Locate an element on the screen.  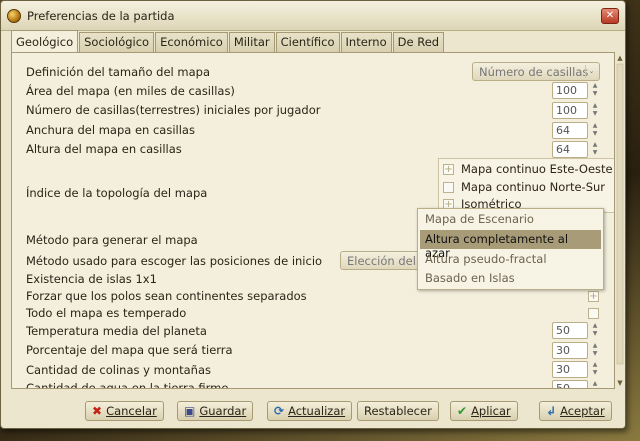
window-title: Preferencias de la partida is located at coordinates (101, 15).